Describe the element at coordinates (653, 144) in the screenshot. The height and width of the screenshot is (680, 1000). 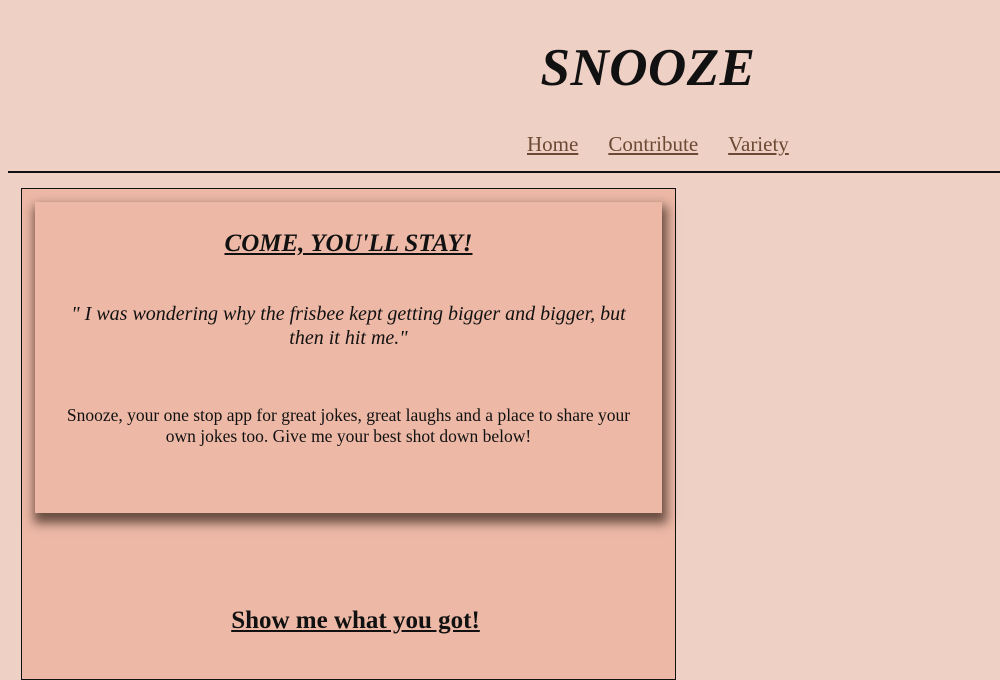
I see `nav-link-contribute: Contribute` at that location.